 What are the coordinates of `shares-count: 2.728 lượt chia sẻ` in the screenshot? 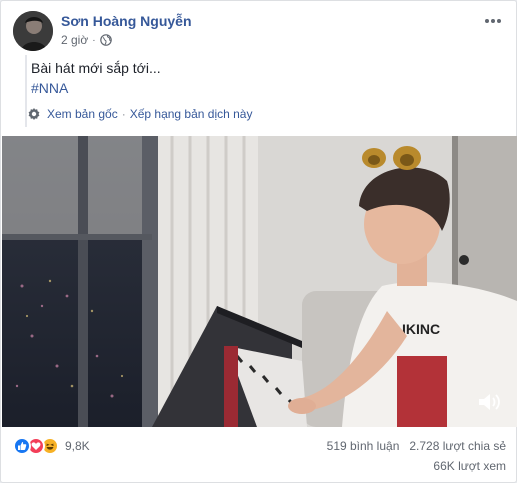 It's located at (457, 446).